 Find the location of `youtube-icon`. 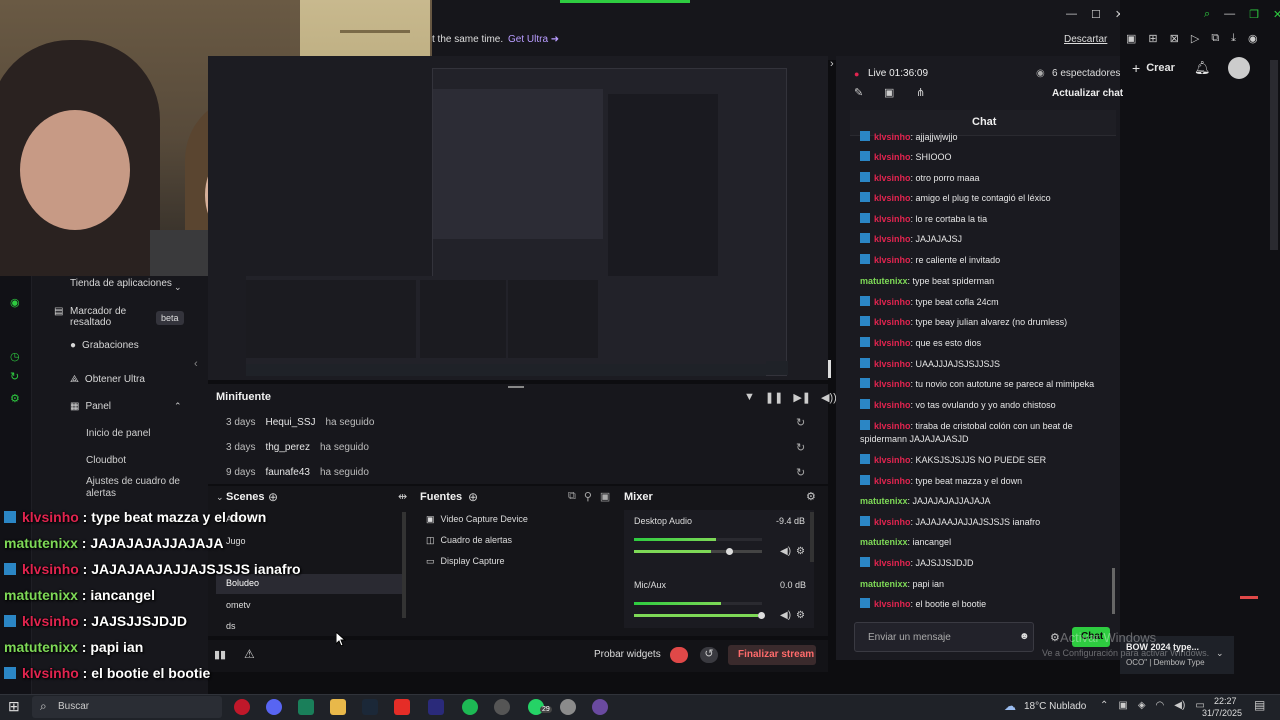

youtube-icon is located at coordinates (402, 707).